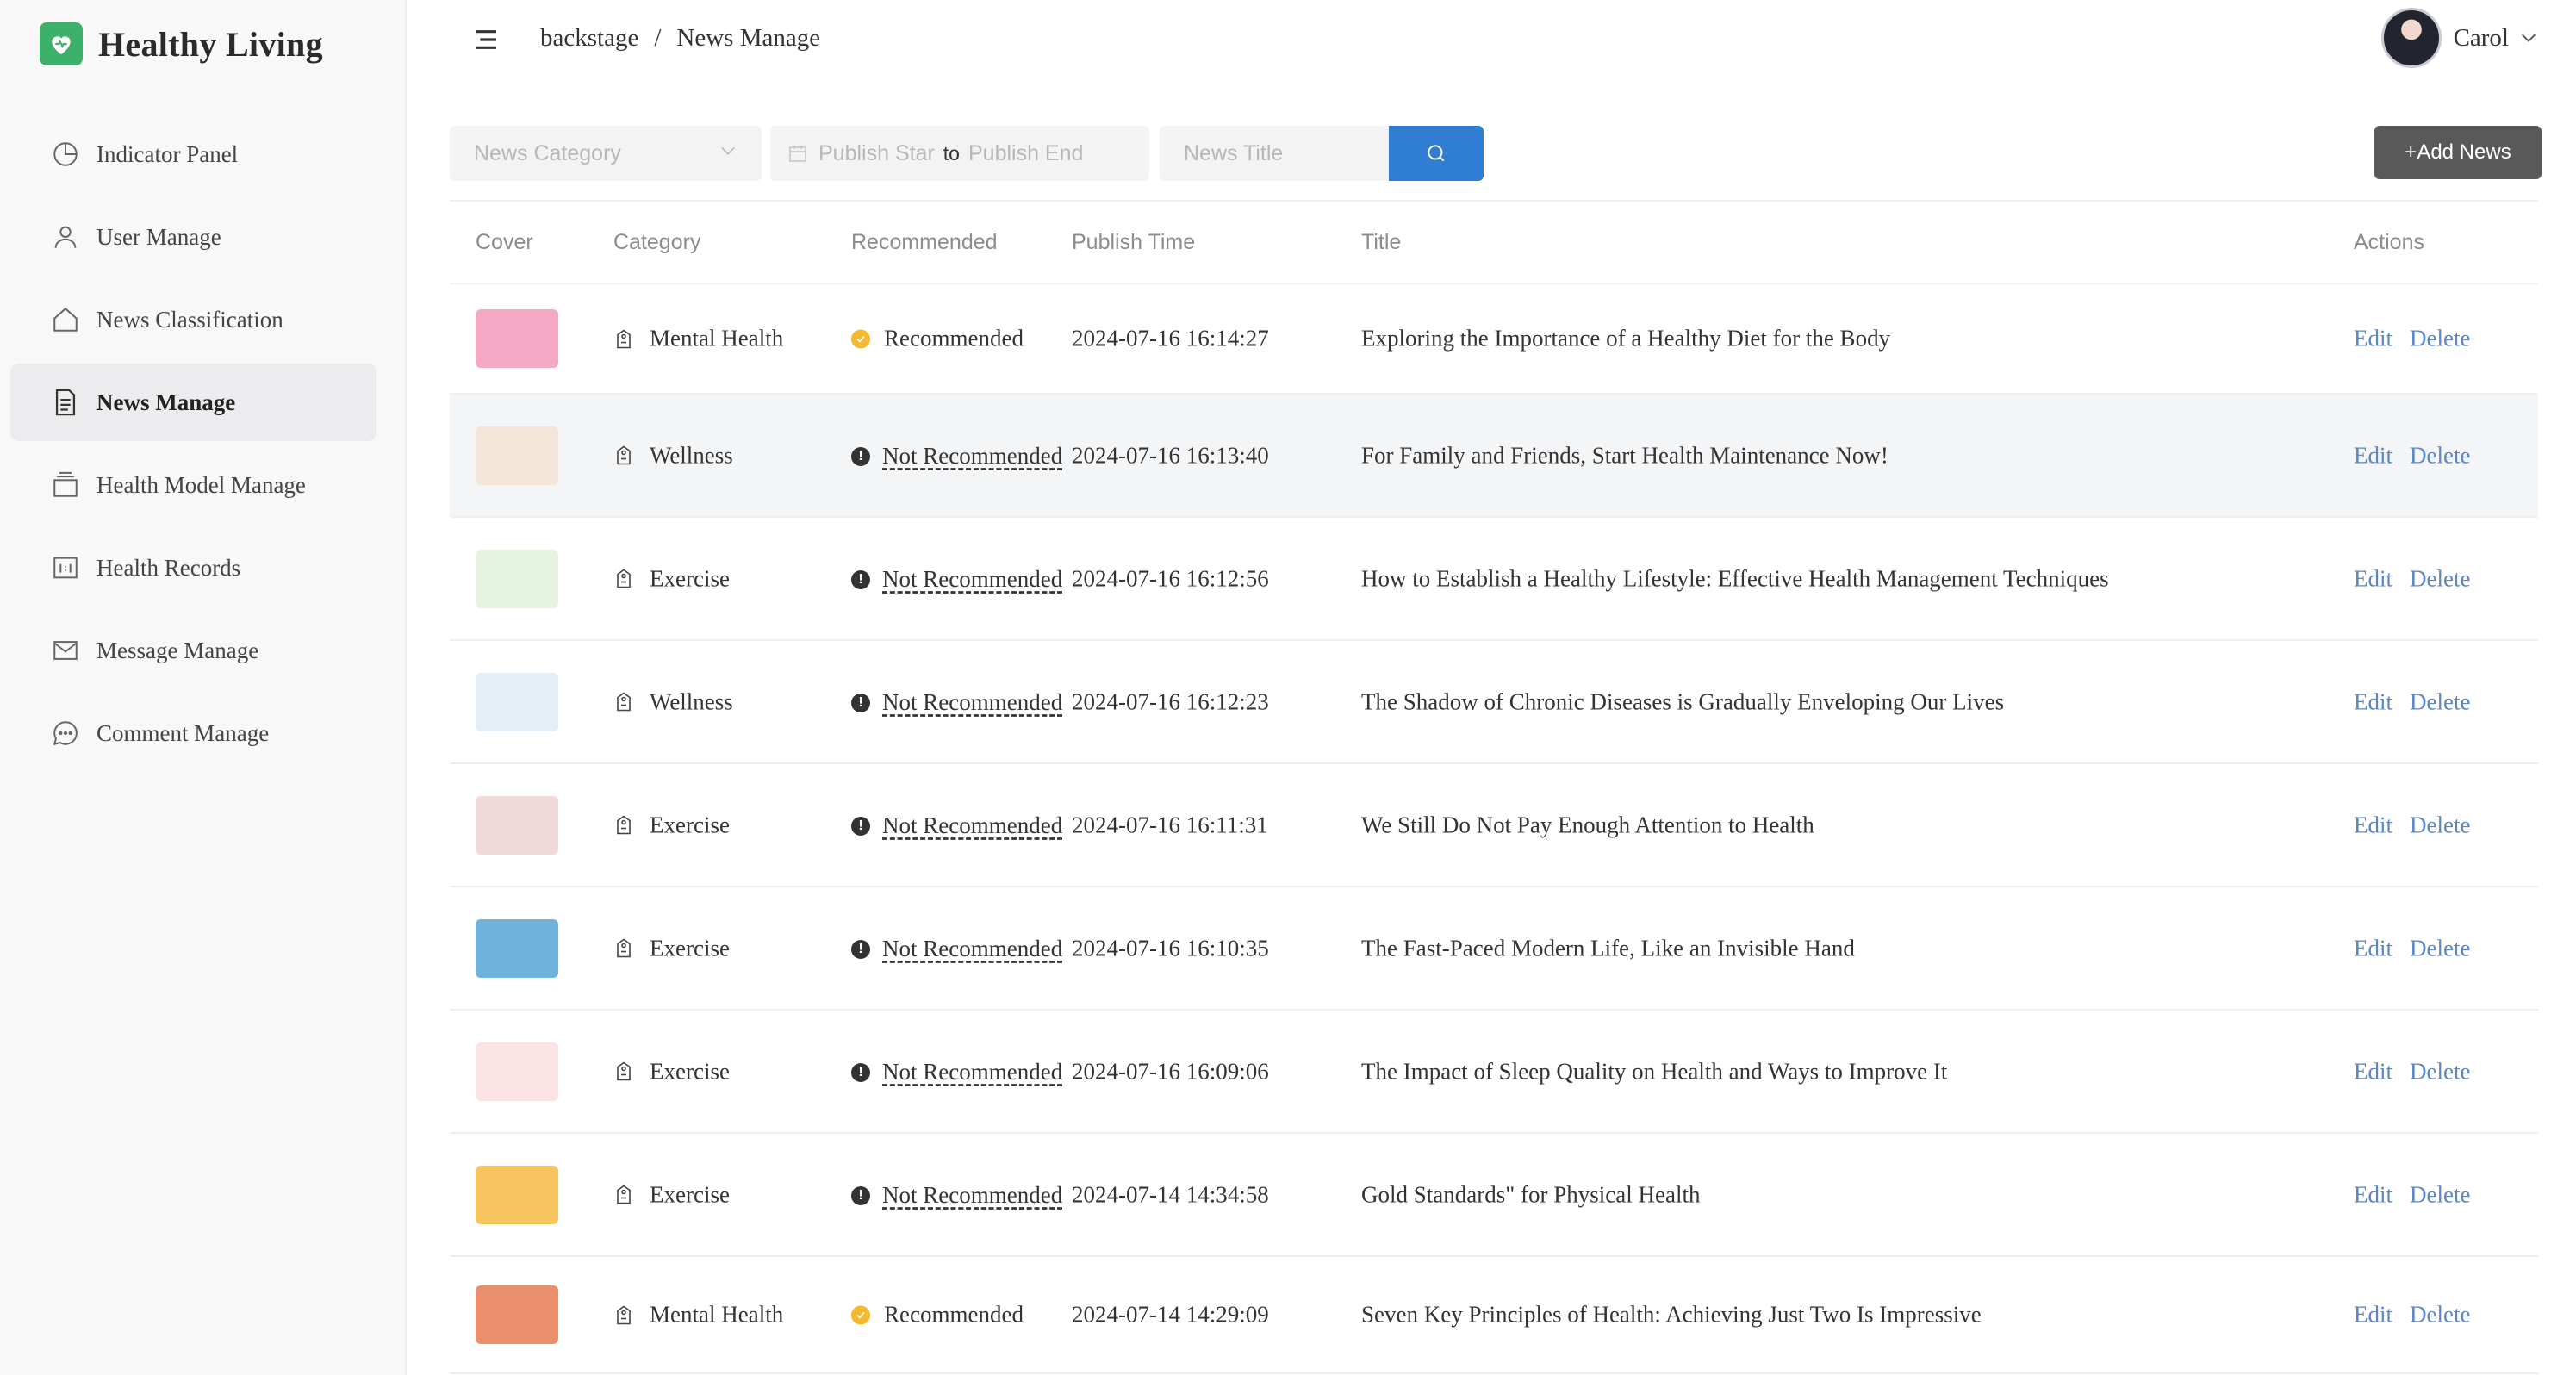 The image size is (2576, 1375). I want to click on recommended-cell: ! Not Recommended, so click(957, 702).